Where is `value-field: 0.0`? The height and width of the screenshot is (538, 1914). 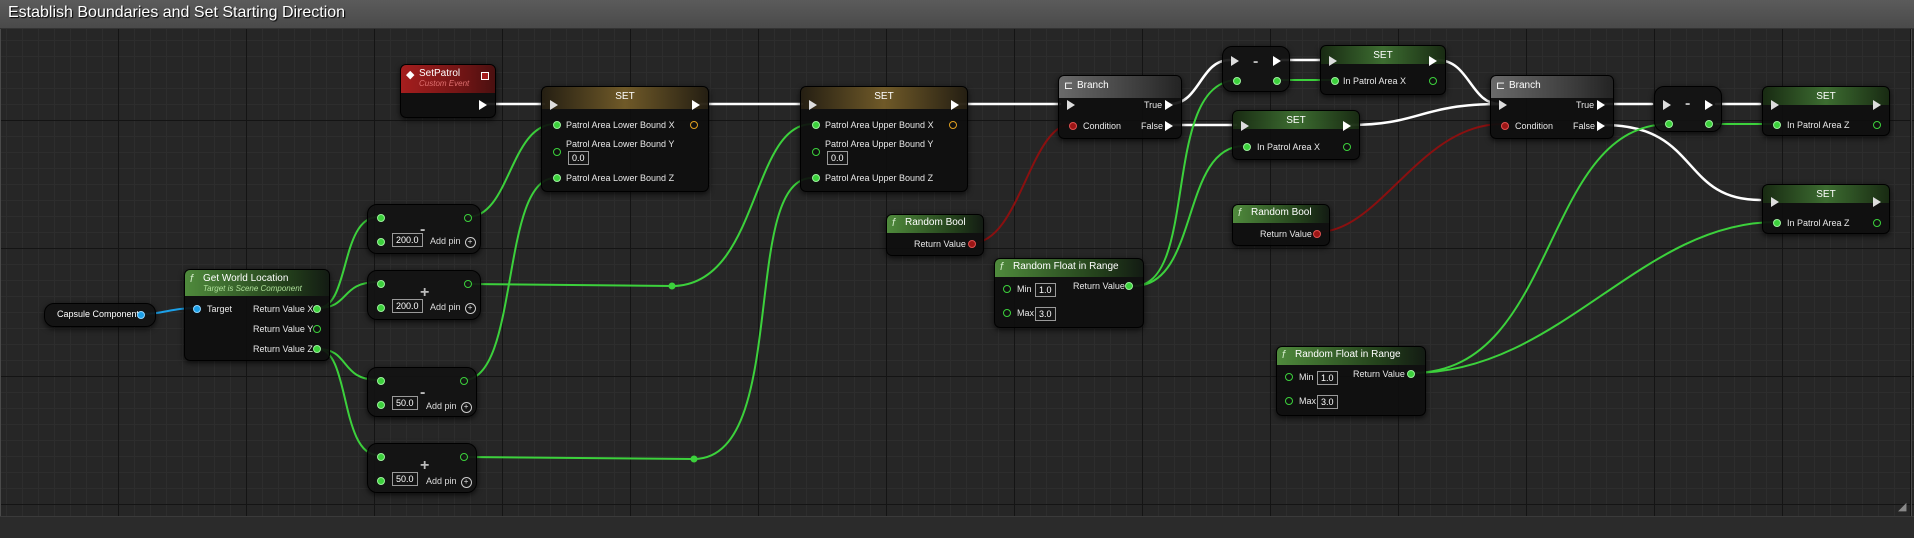 value-field: 0.0 is located at coordinates (837, 158).